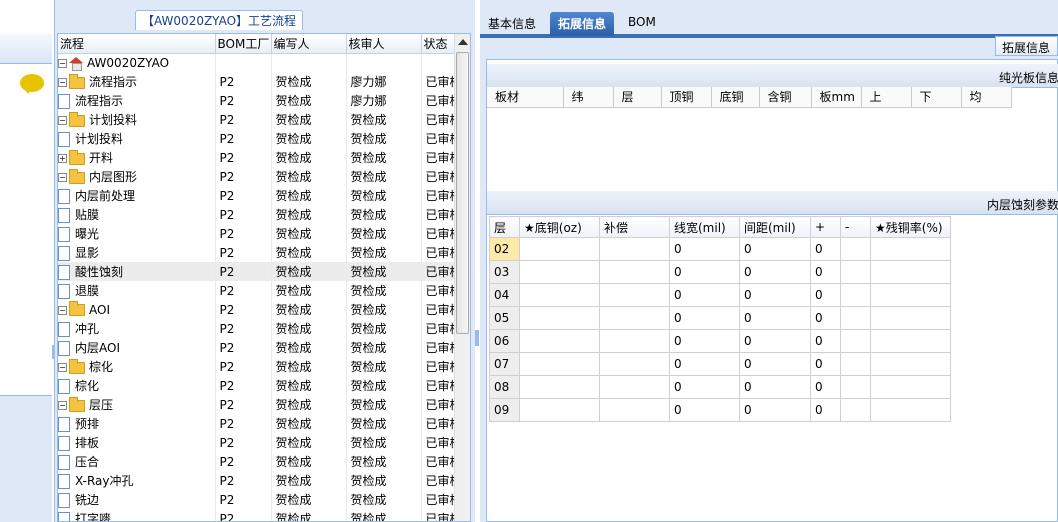 The image size is (1058, 522). Describe the element at coordinates (137, 157) in the screenshot. I see `tree-cell-process: + 开料` at that location.